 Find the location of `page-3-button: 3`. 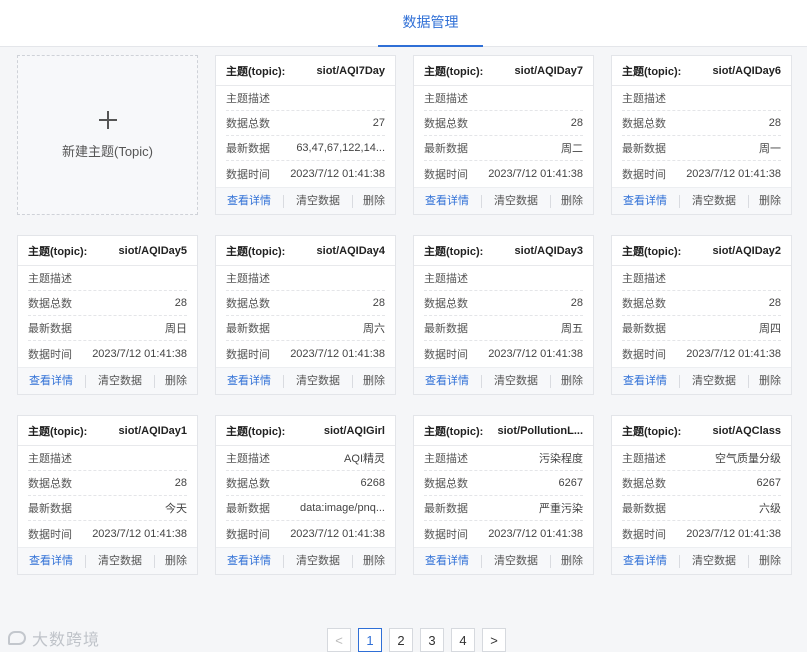

page-3-button: 3 is located at coordinates (432, 640).